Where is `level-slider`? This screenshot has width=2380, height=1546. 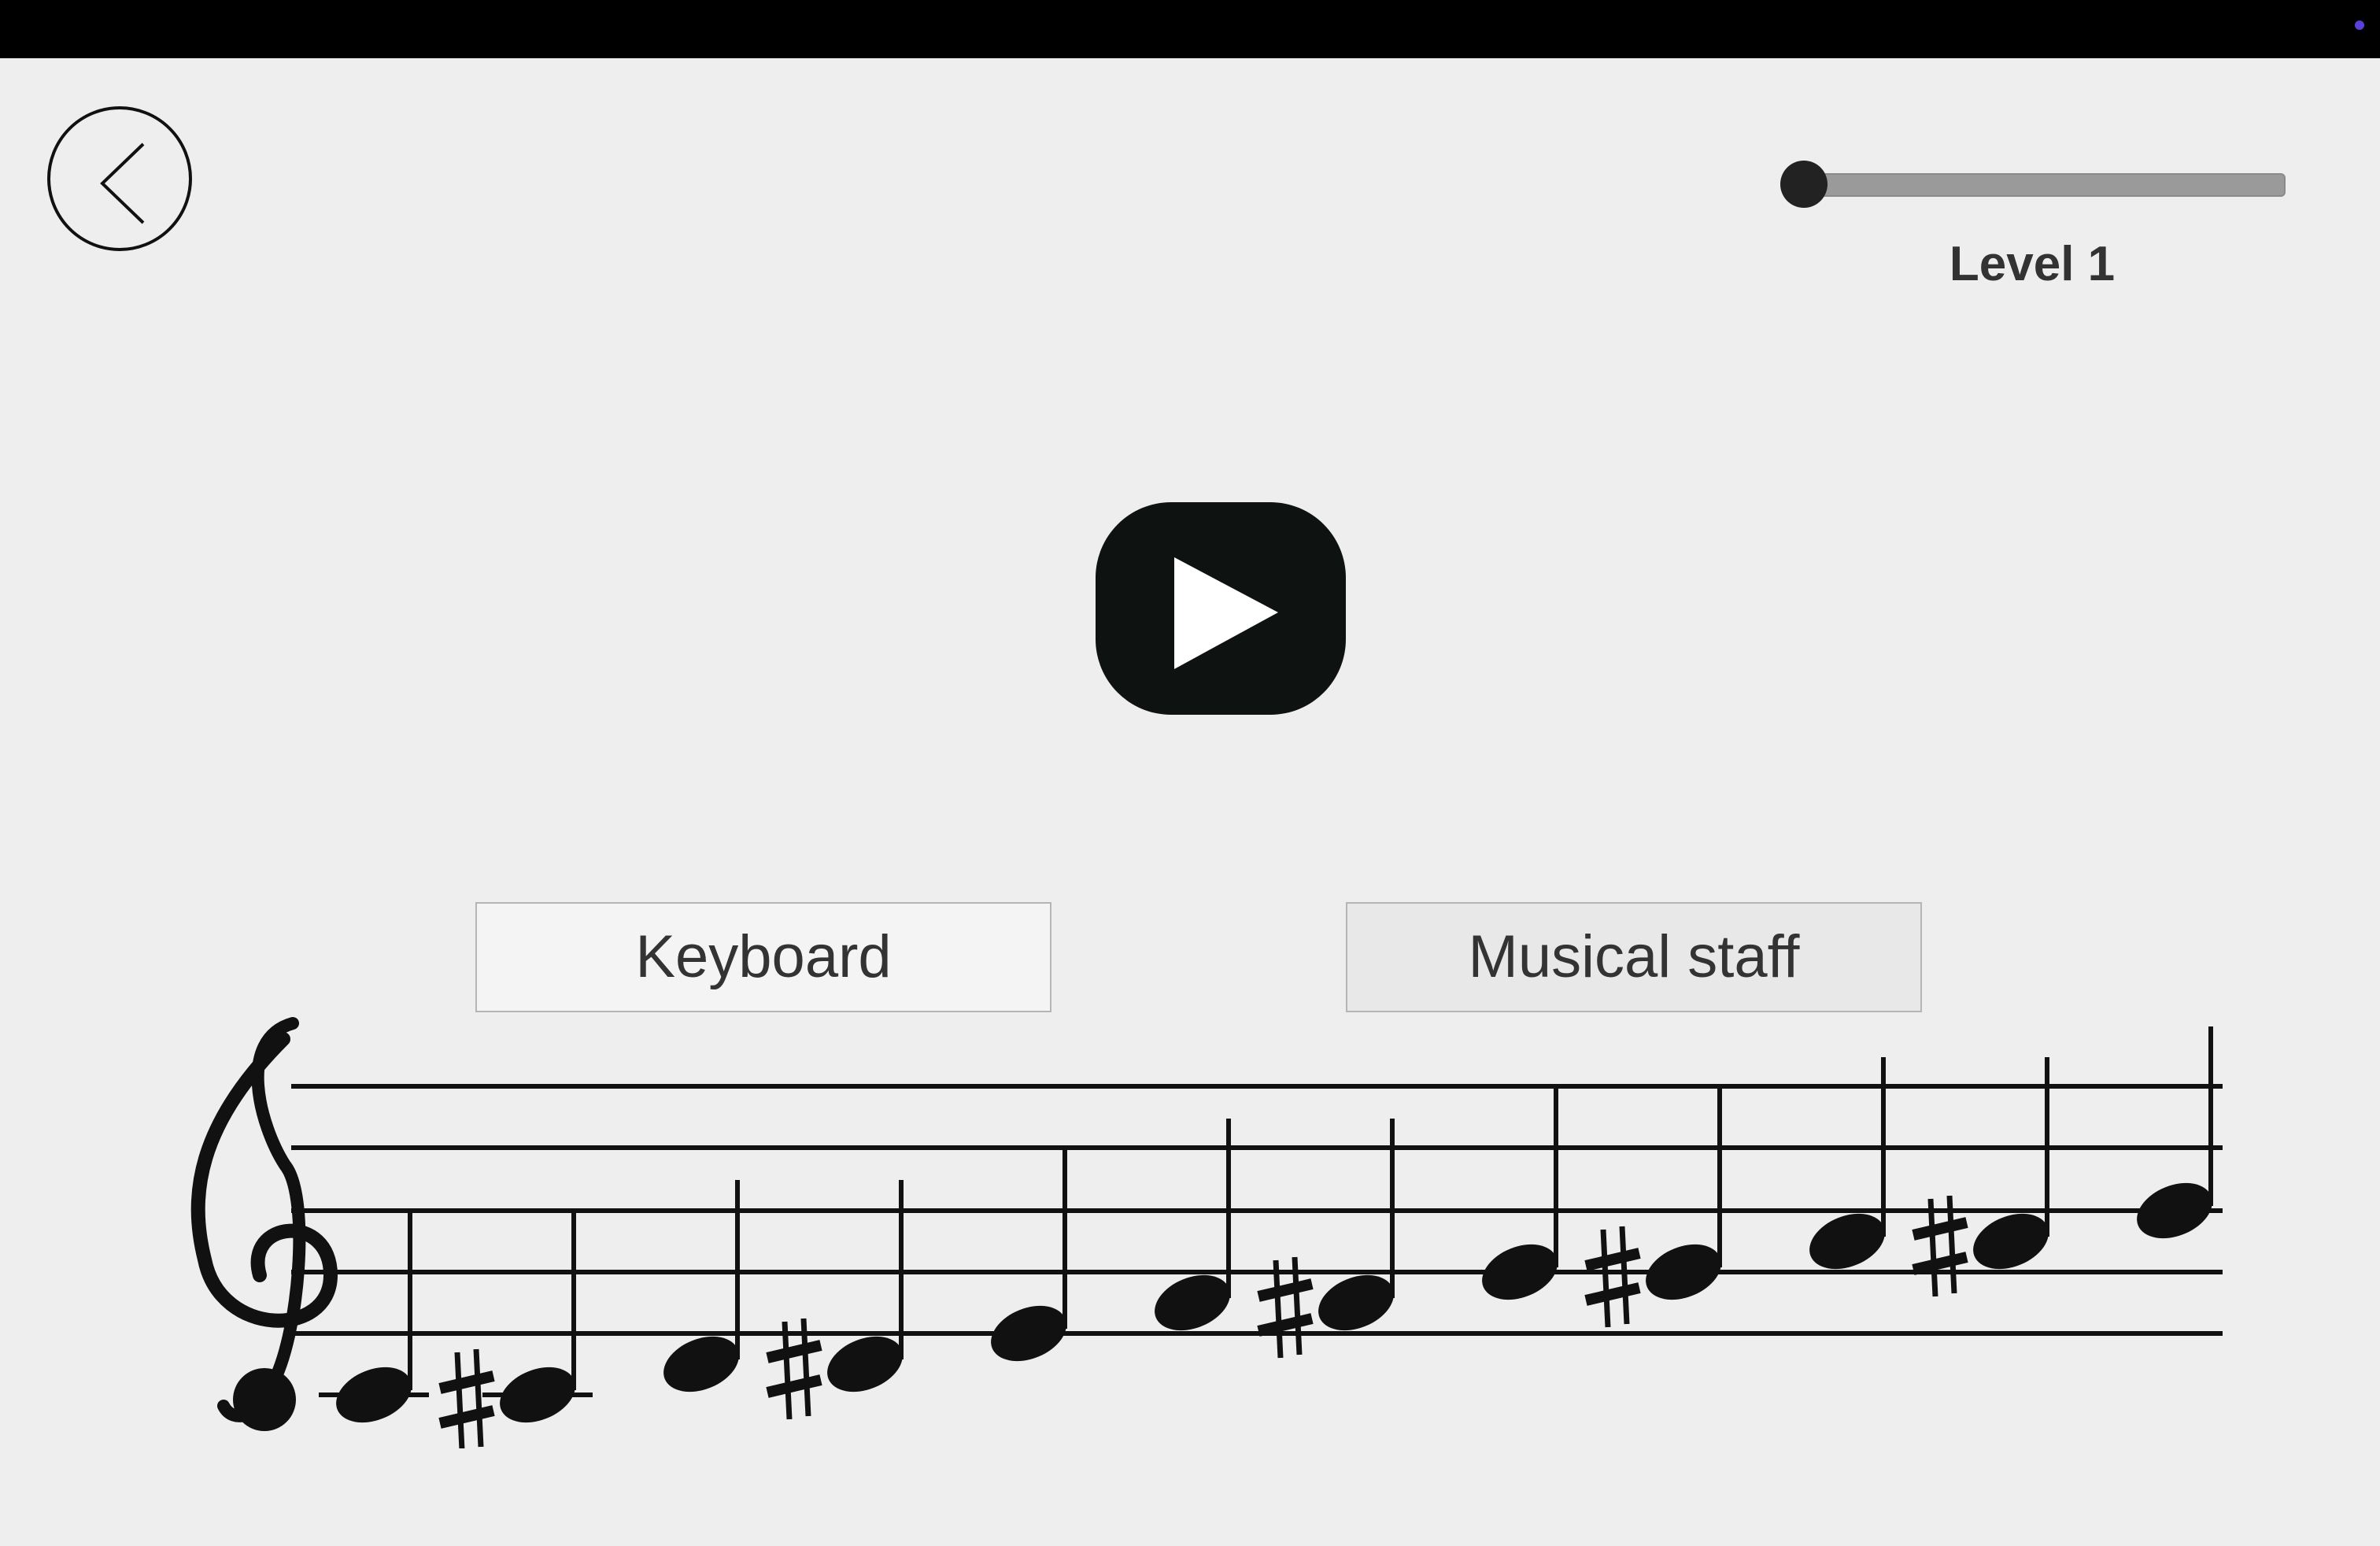
level-slider is located at coordinates (2033, 184).